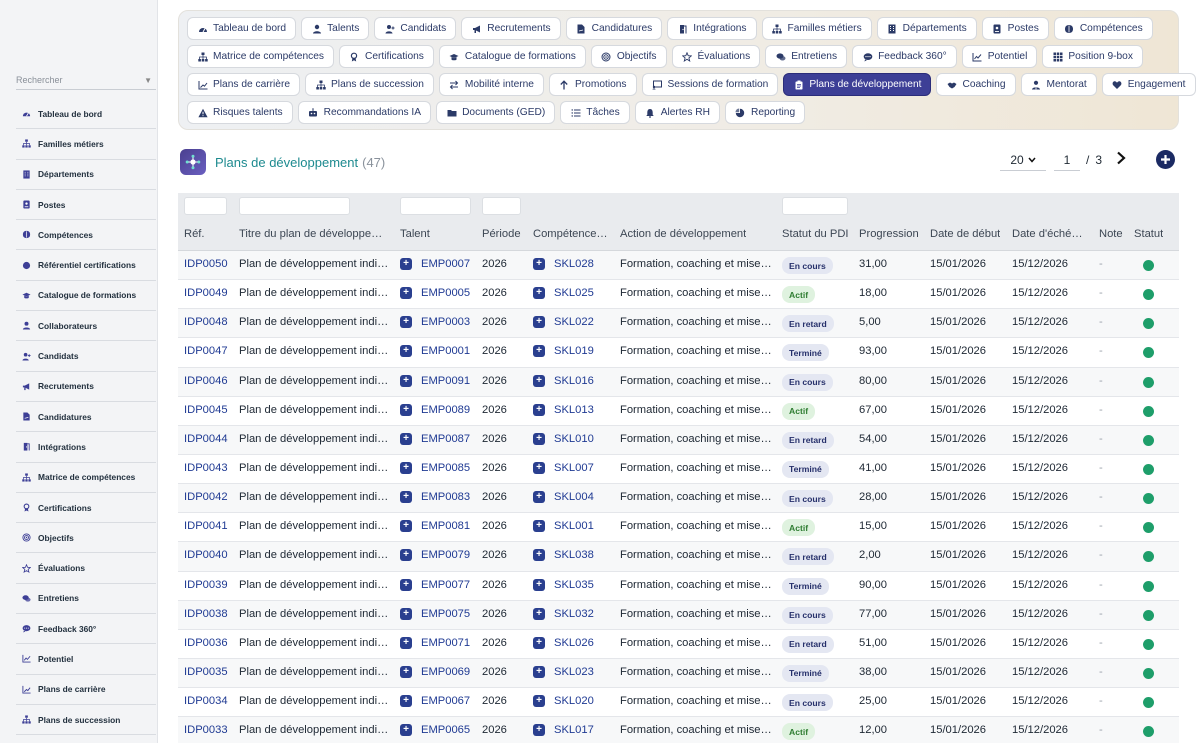 This screenshot has width=1200, height=743. I want to click on sidebar-item-matrice-de-competences: Matrice de compétences, so click(86, 478).